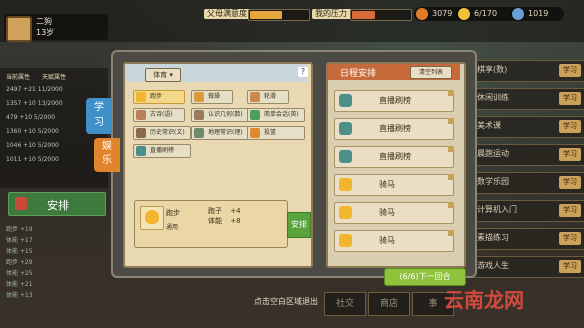 Image resolution: width=584 pixels, height=328 pixels. Describe the element at coordinates (19, 251) in the screenshot. I see `log-line: 体能 +15` at that location.